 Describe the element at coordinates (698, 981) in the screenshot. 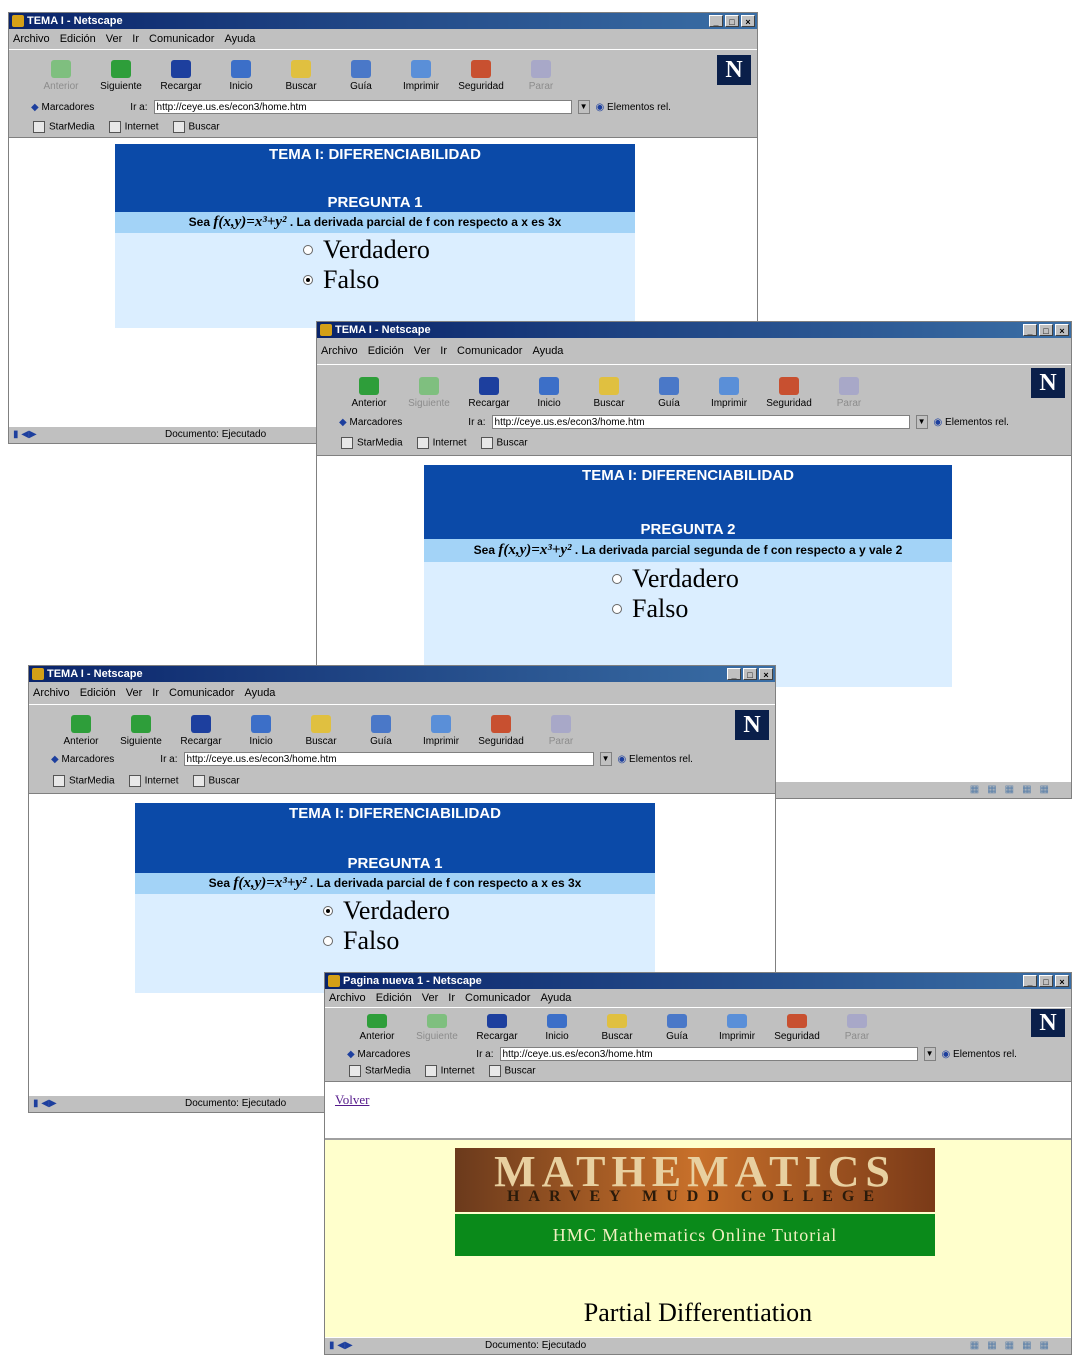

I see `title-bar: Pagina nueva 1 - Netscape _ □ ×` at that location.